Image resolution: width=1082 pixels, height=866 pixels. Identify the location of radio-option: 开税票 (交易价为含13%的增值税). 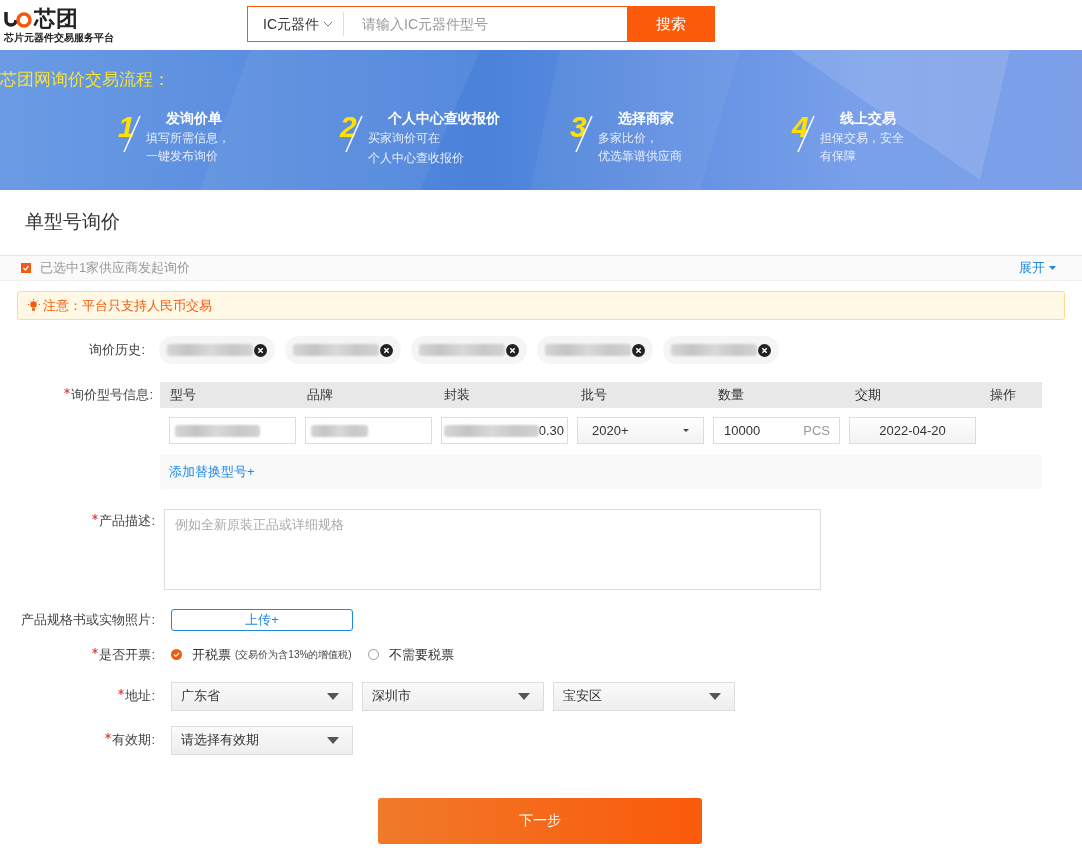
(261, 655).